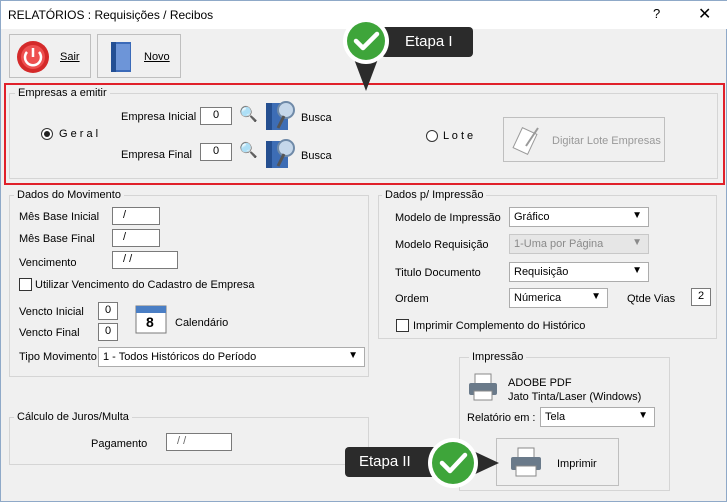 The height and width of the screenshot is (502, 727). I want to click on etapa1-callout: Etapa I, so click(427, 42).